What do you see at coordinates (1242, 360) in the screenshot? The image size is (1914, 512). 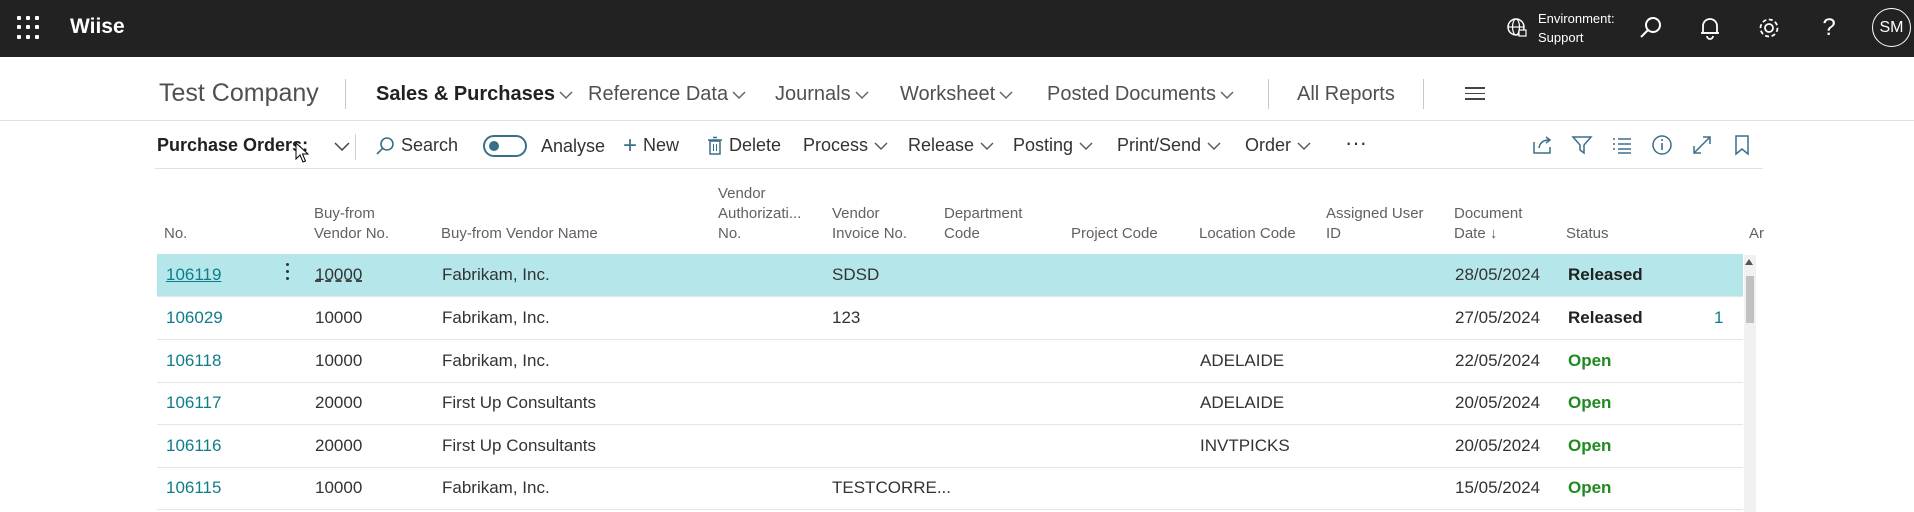 I see `cell-location: ADELAIDE` at bounding box center [1242, 360].